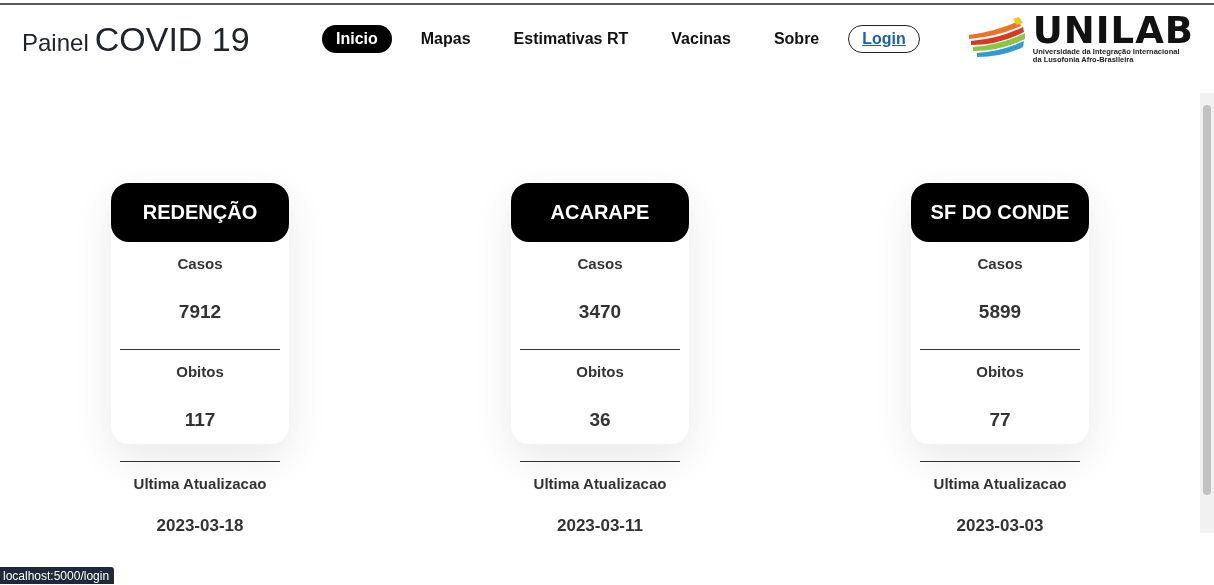 This screenshot has width=1214, height=585. What do you see at coordinates (600, 526) in the screenshot?
I see `update-date: 2023-03-11` at bounding box center [600, 526].